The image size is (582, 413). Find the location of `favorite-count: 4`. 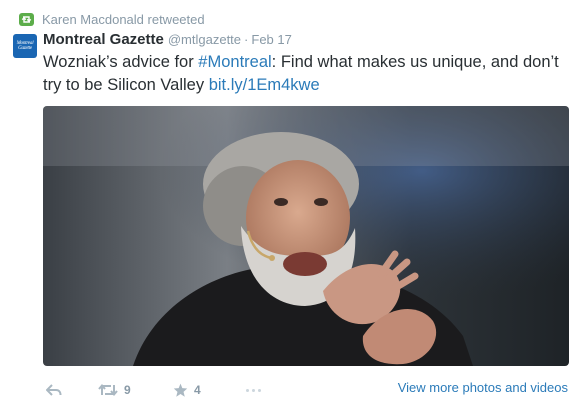

favorite-count: 4 is located at coordinates (197, 390).